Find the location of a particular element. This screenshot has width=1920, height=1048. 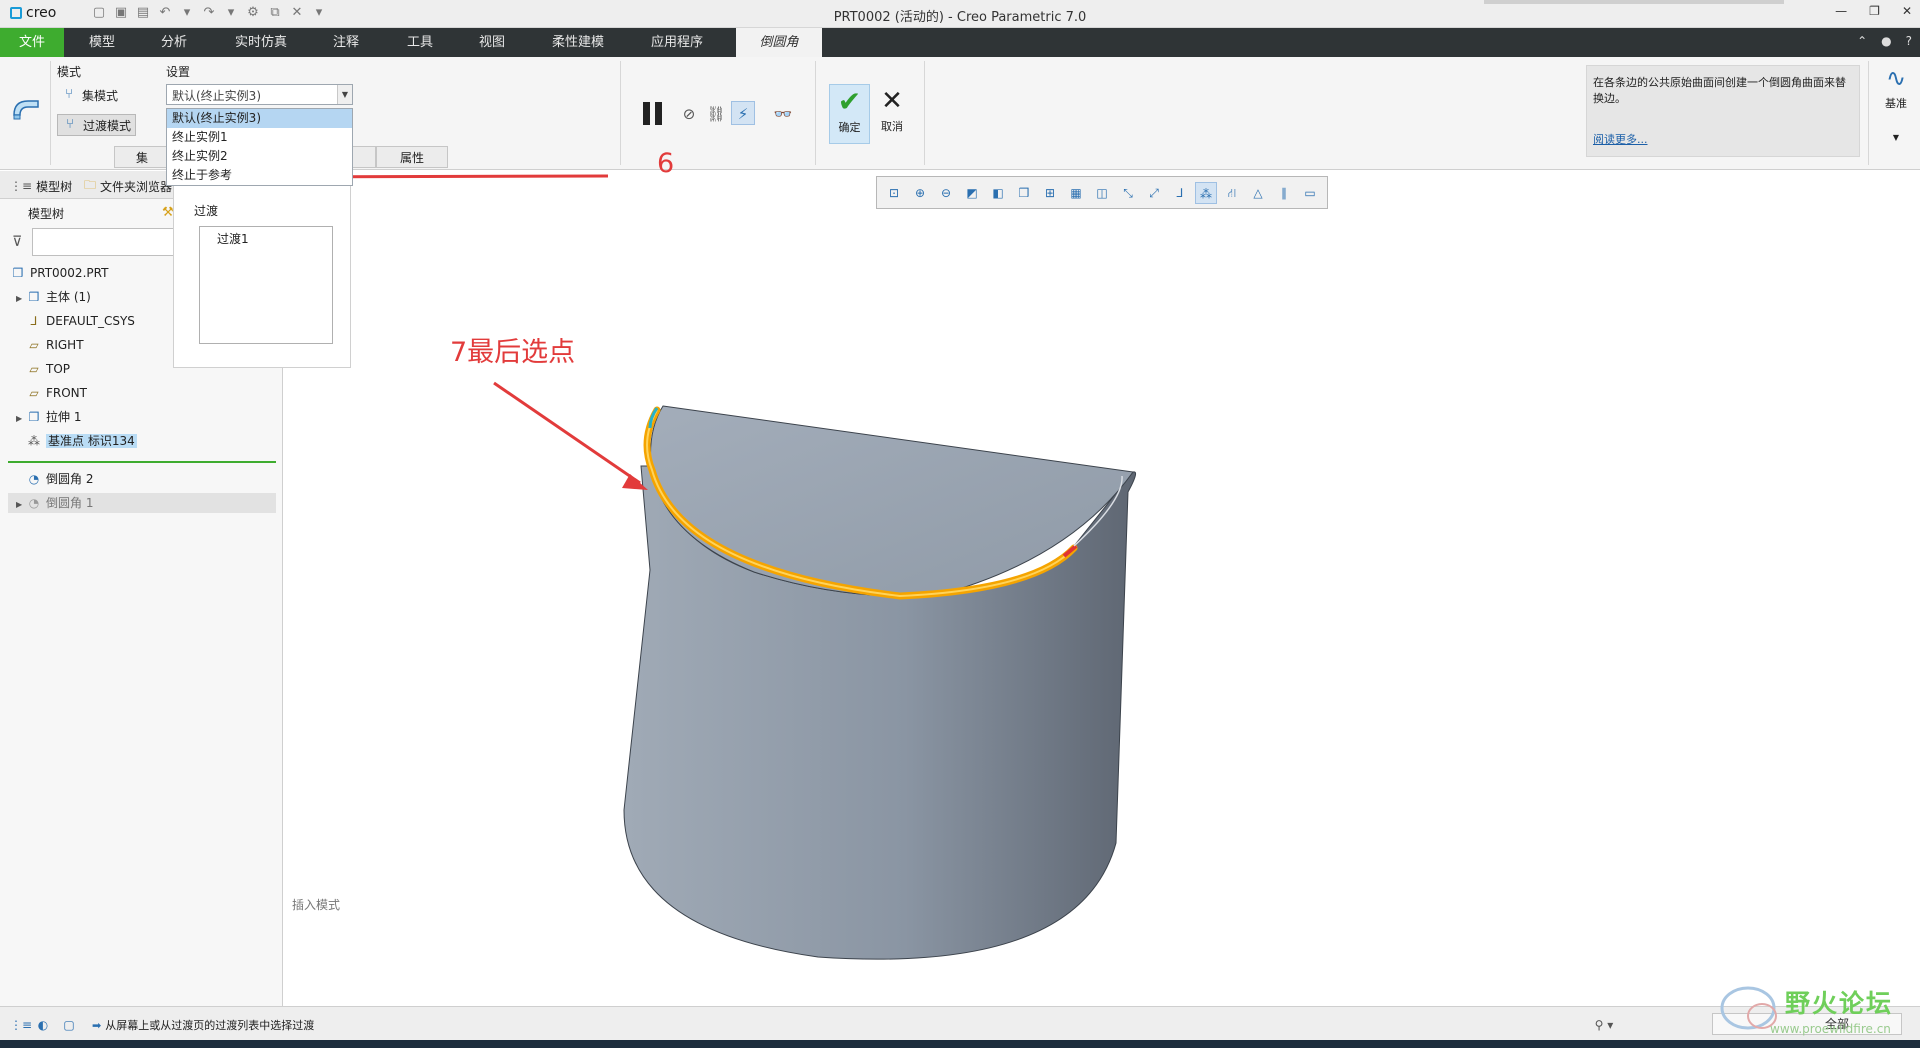

dropdown-option: 默认(终止实例3) is located at coordinates (259, 118).